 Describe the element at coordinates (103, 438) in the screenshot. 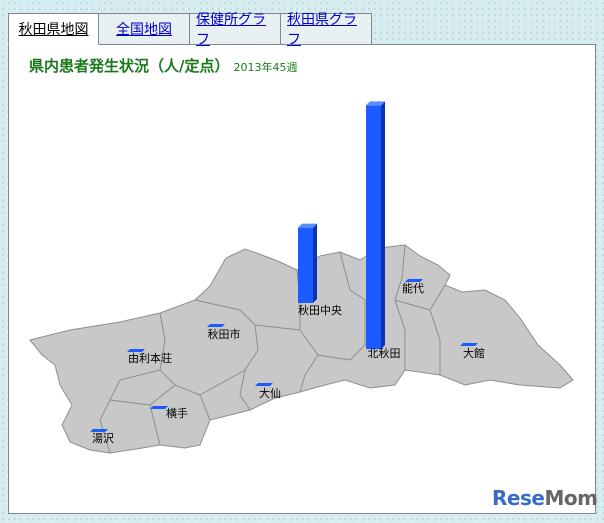

I see `region-label-8: 湯沢` at that location.